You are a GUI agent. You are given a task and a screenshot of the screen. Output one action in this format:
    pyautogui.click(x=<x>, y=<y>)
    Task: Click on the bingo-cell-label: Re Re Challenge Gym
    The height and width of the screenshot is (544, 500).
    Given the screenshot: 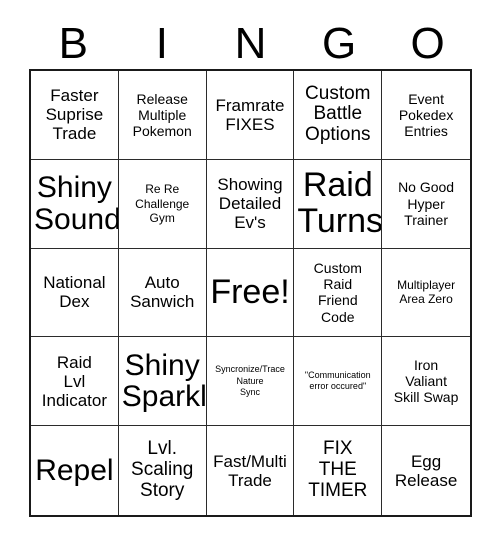 What is the action you would take?
    pyautogui.click(x=162, y=203)
    